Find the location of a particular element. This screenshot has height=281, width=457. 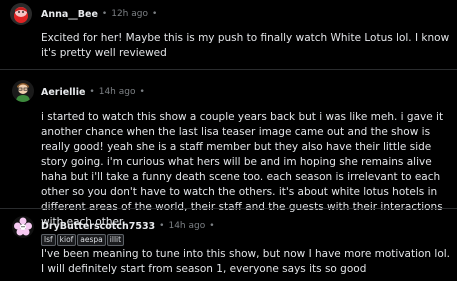

flair: aespa is located at coordinates (91, 240).